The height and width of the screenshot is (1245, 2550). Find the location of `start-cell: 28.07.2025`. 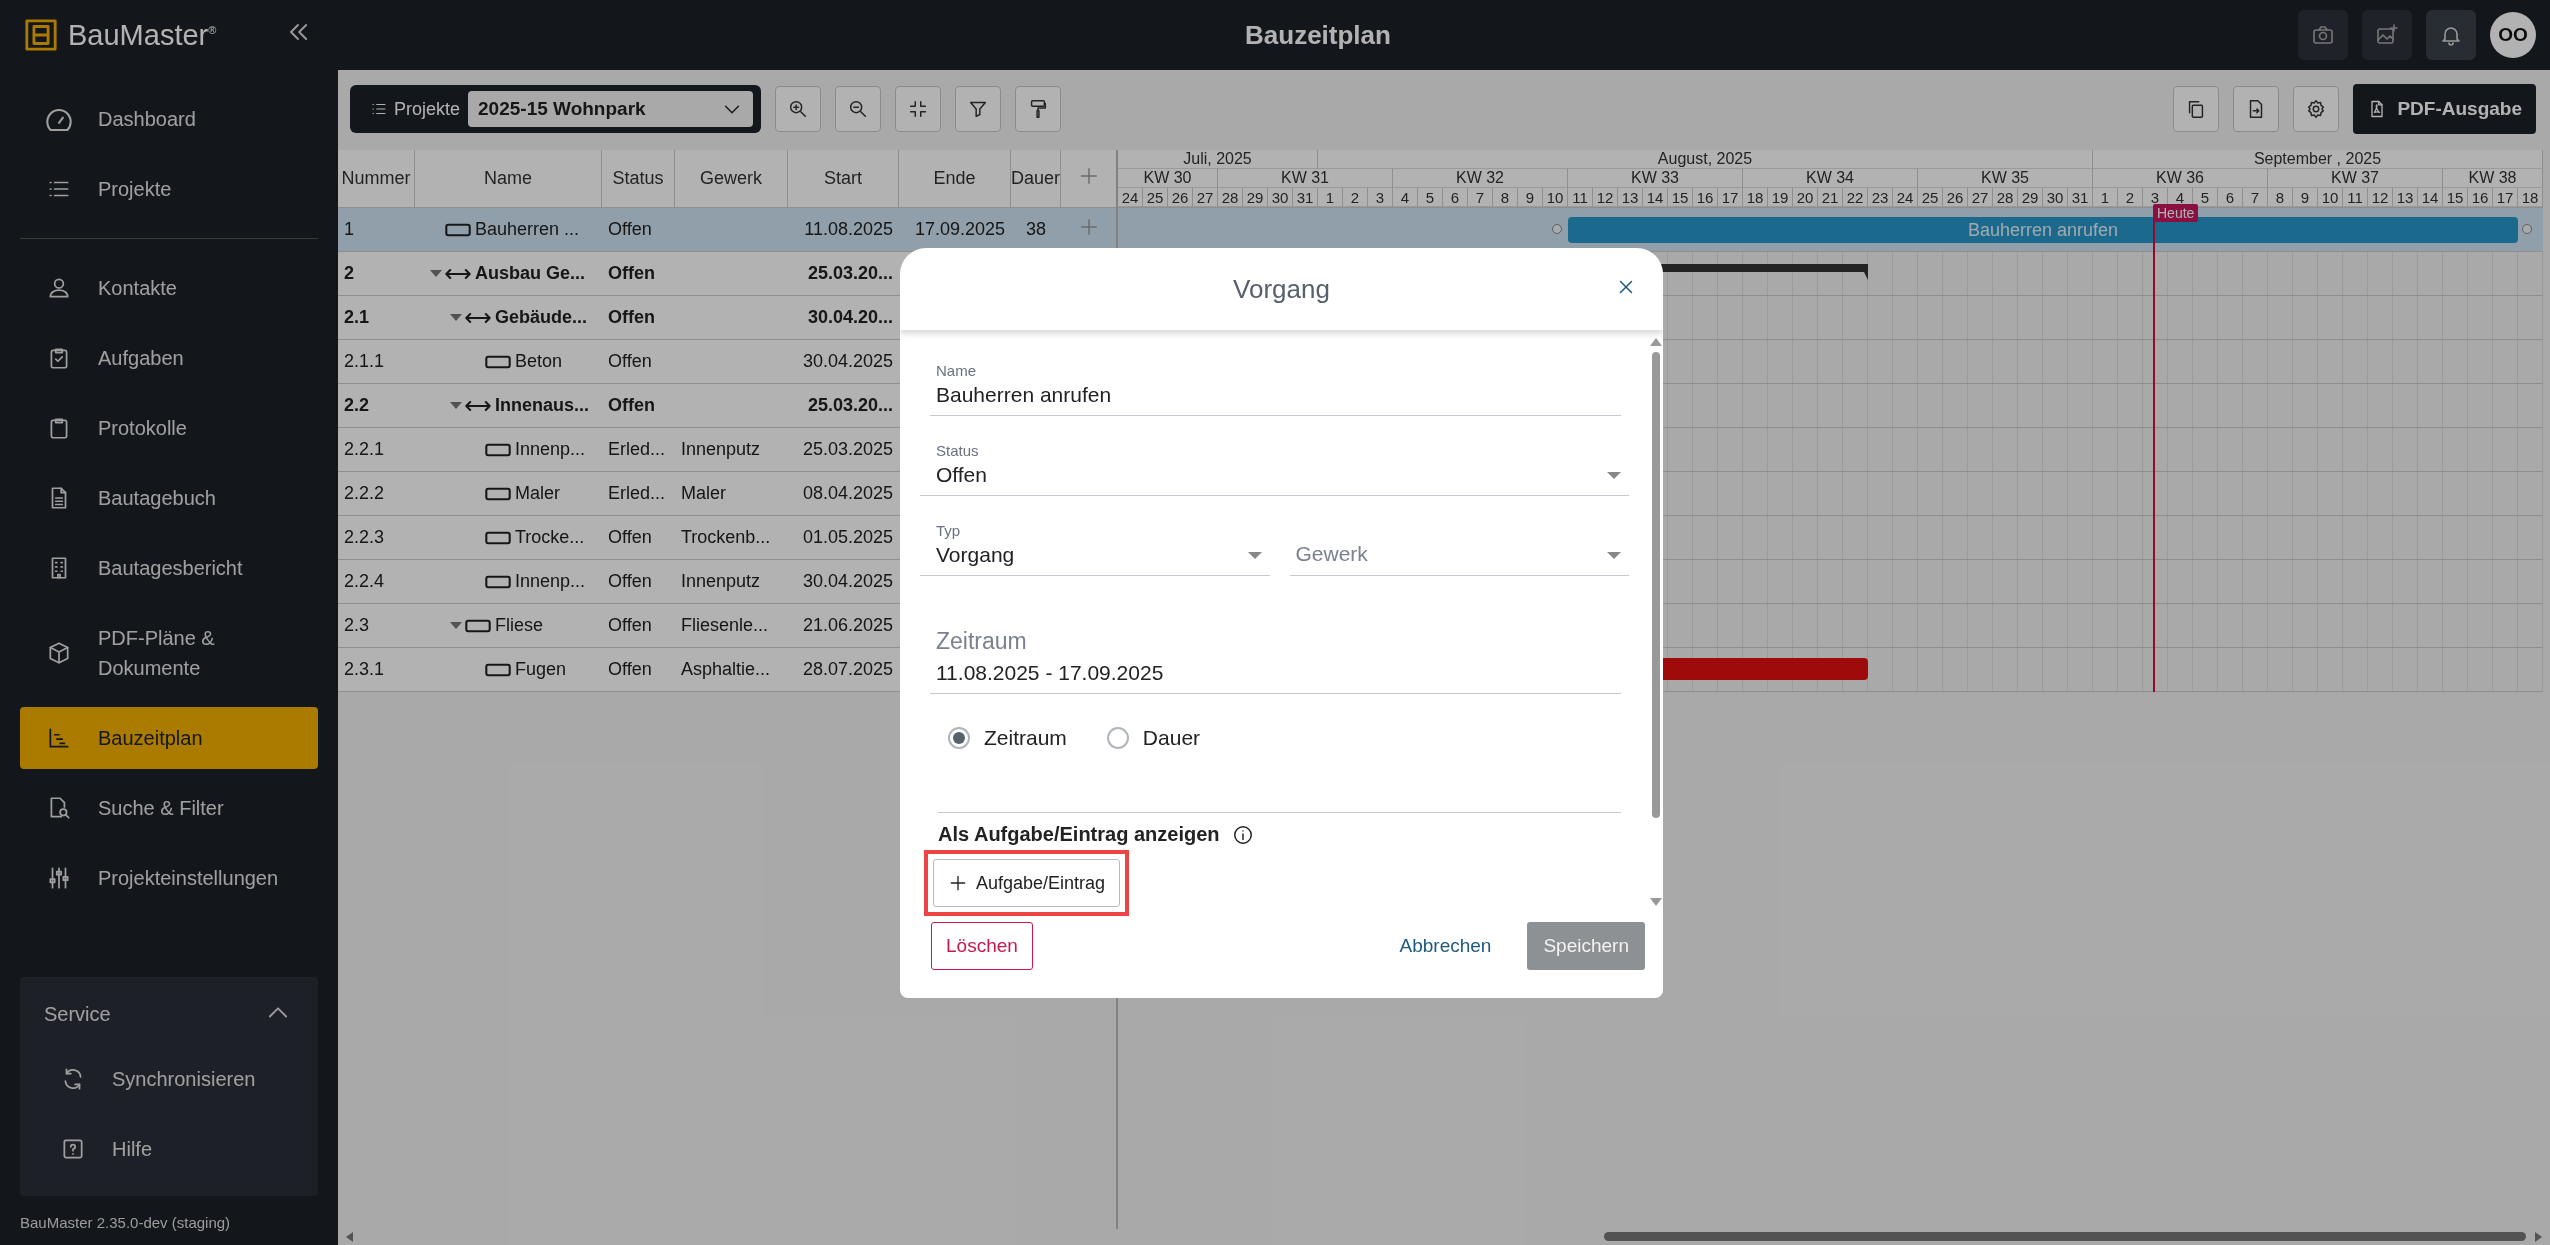

start-cell: 28.07.2025 is located at coordinates (847, 669).